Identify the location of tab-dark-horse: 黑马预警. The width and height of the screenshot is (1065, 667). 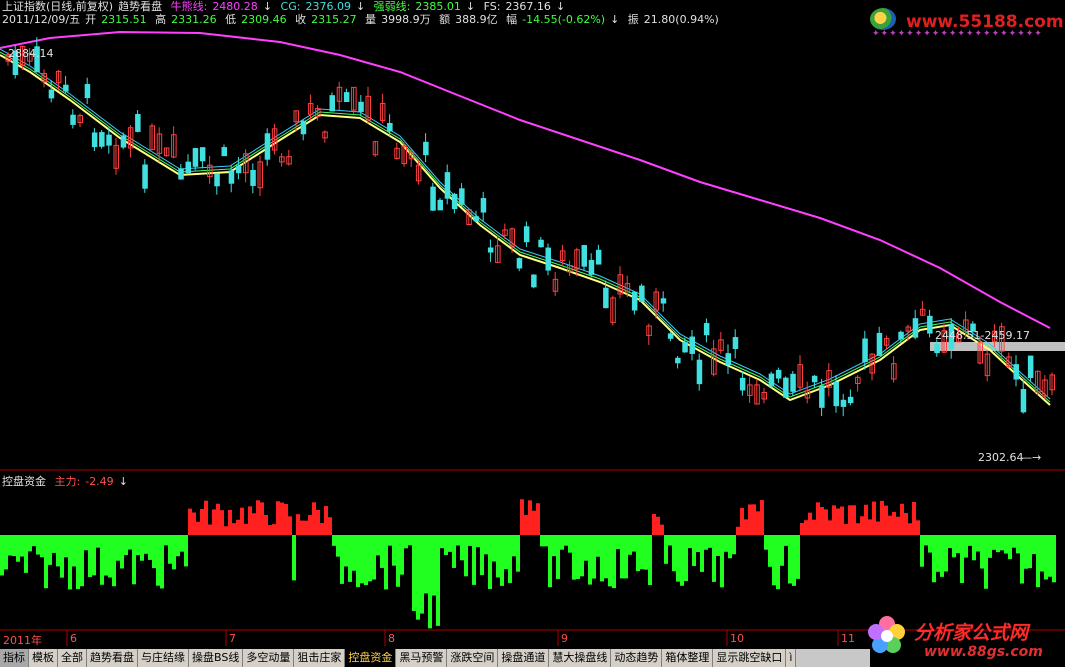
(422, 658).